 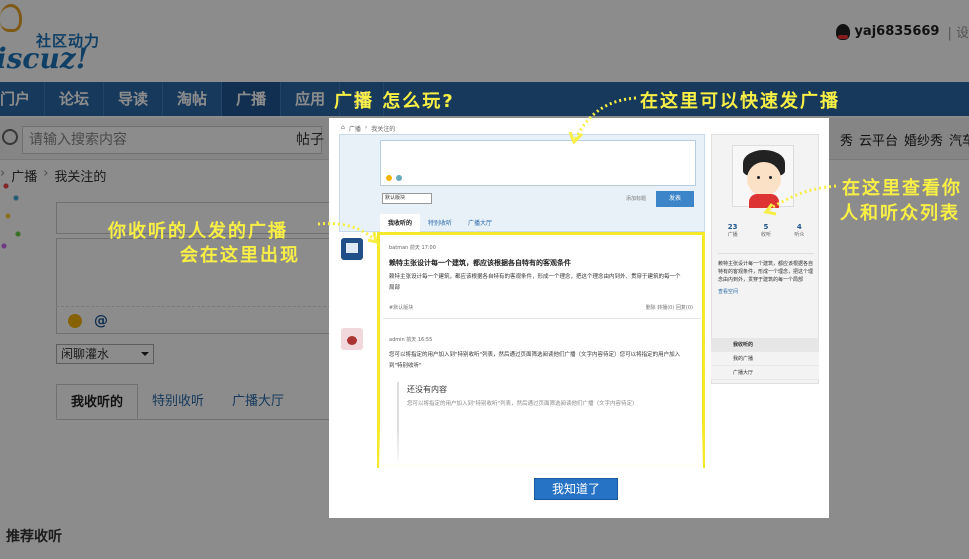 I want to click on dialog-tab-following: 我收听的, so click(x=400, y=223).